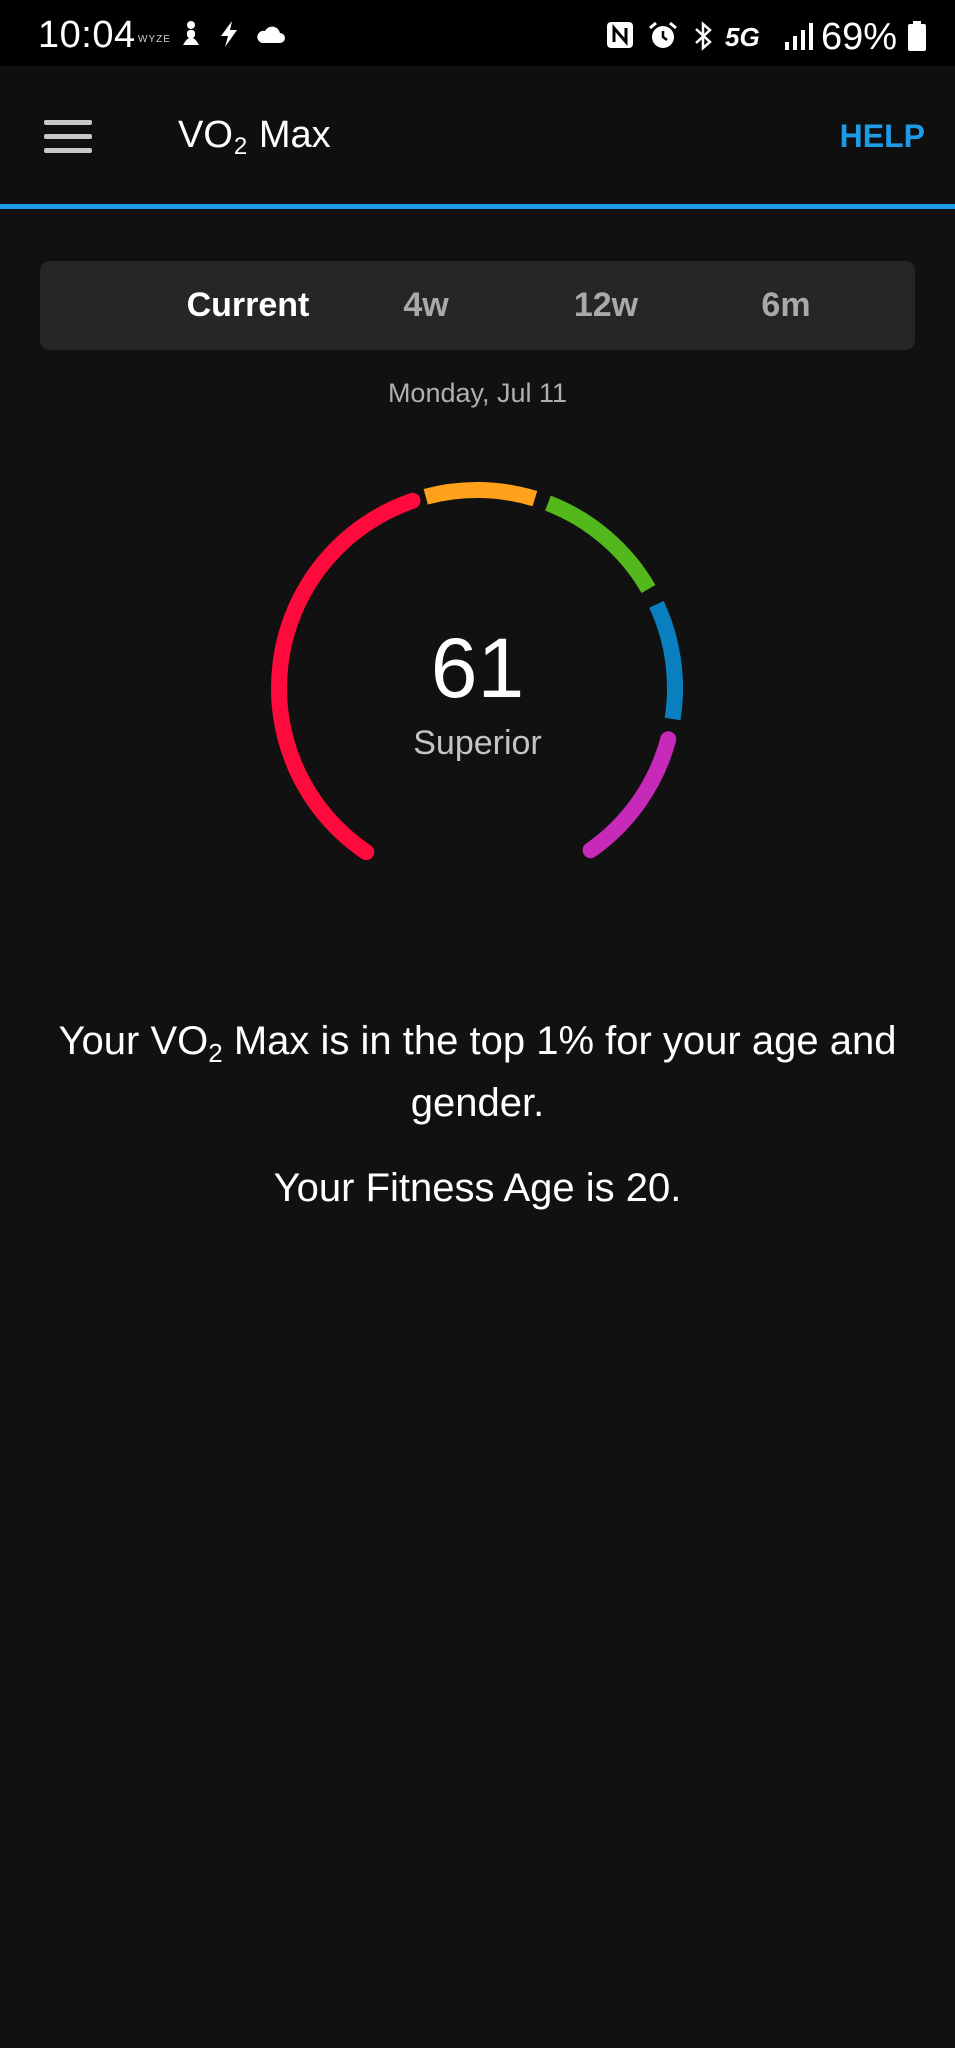 This screenshot has width=955, height=2048. Describe the element at coordinates (87, 35) in the screenshot. I see `status-time: 10:04` at that location.